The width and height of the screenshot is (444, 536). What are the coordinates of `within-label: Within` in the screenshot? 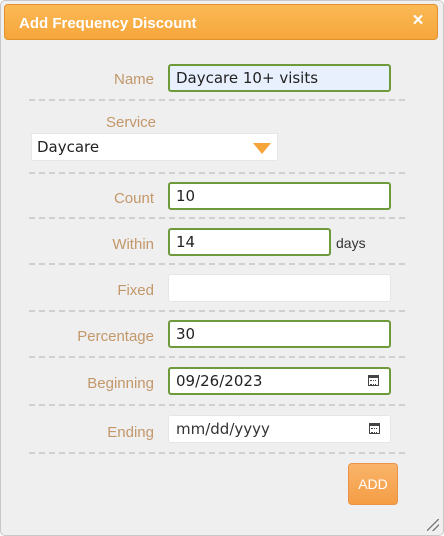 It's located at (133, 244).